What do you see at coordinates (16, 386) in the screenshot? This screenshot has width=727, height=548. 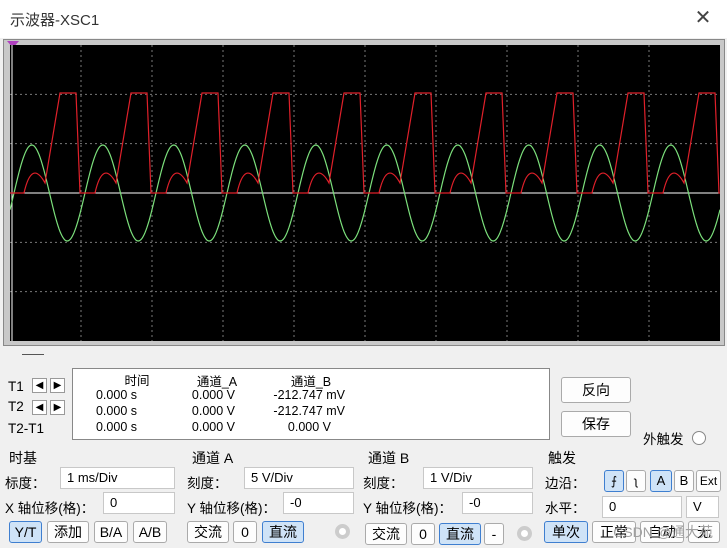 I see `cursor-t1-label: T1` at bounding box center [16, 386].